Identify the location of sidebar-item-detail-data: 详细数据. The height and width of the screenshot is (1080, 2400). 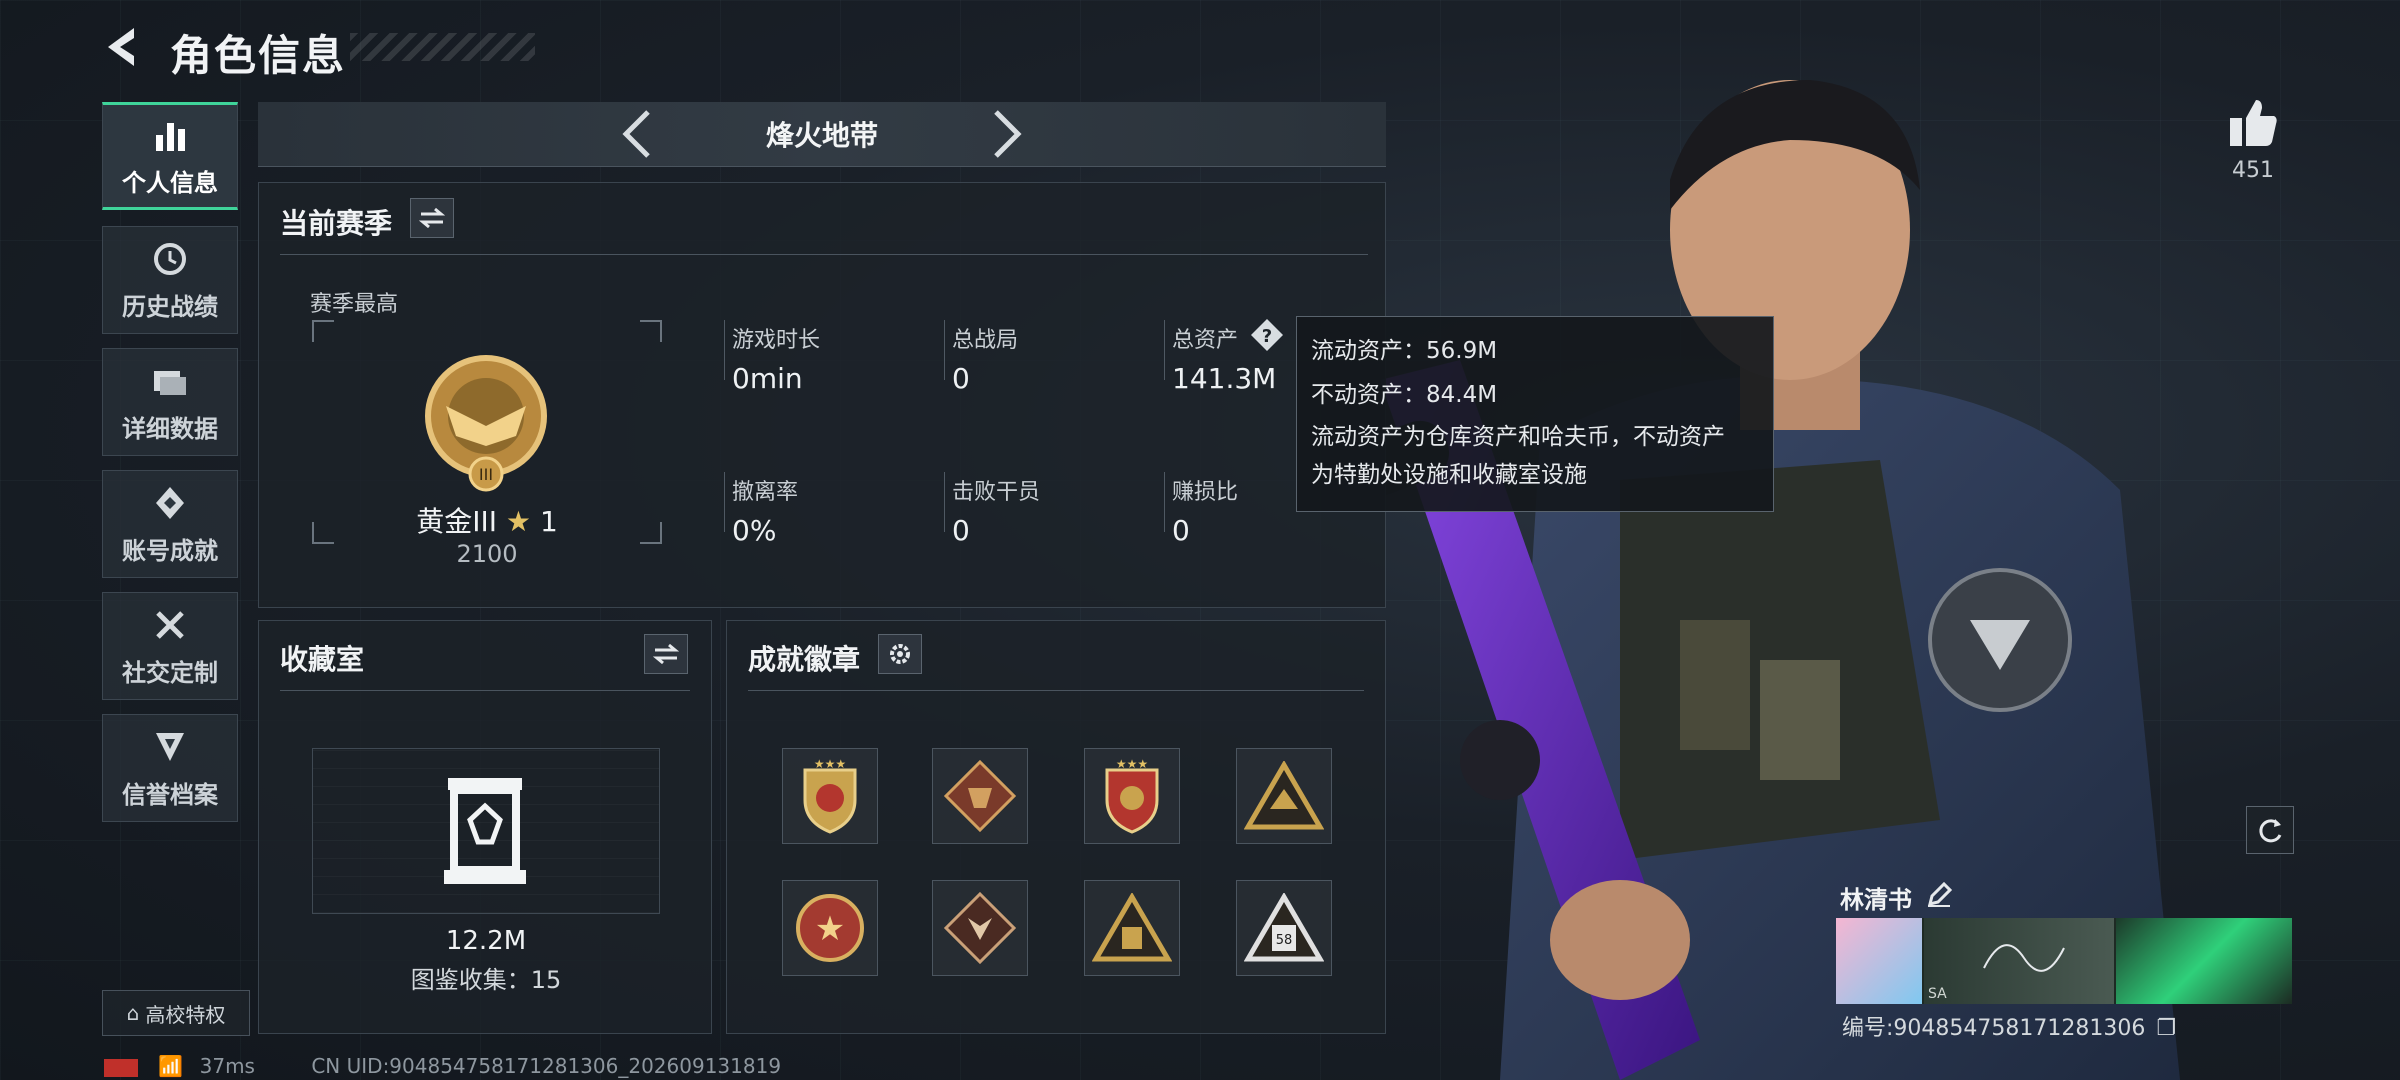
(170, 402).